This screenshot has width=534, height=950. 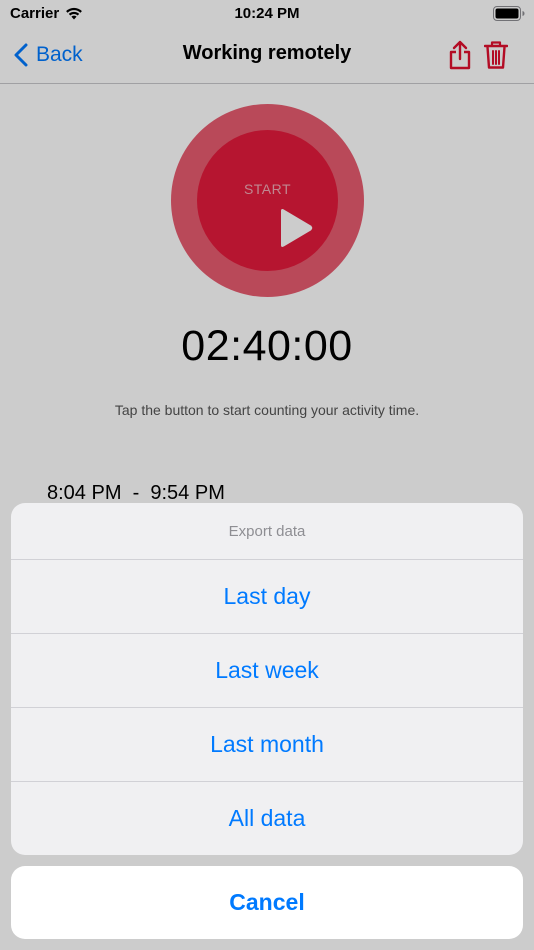 What do you see at coordinates (267, 818) in the screenshot?
I see `export-all-data-button: All data` at bounding box center [267, 818].